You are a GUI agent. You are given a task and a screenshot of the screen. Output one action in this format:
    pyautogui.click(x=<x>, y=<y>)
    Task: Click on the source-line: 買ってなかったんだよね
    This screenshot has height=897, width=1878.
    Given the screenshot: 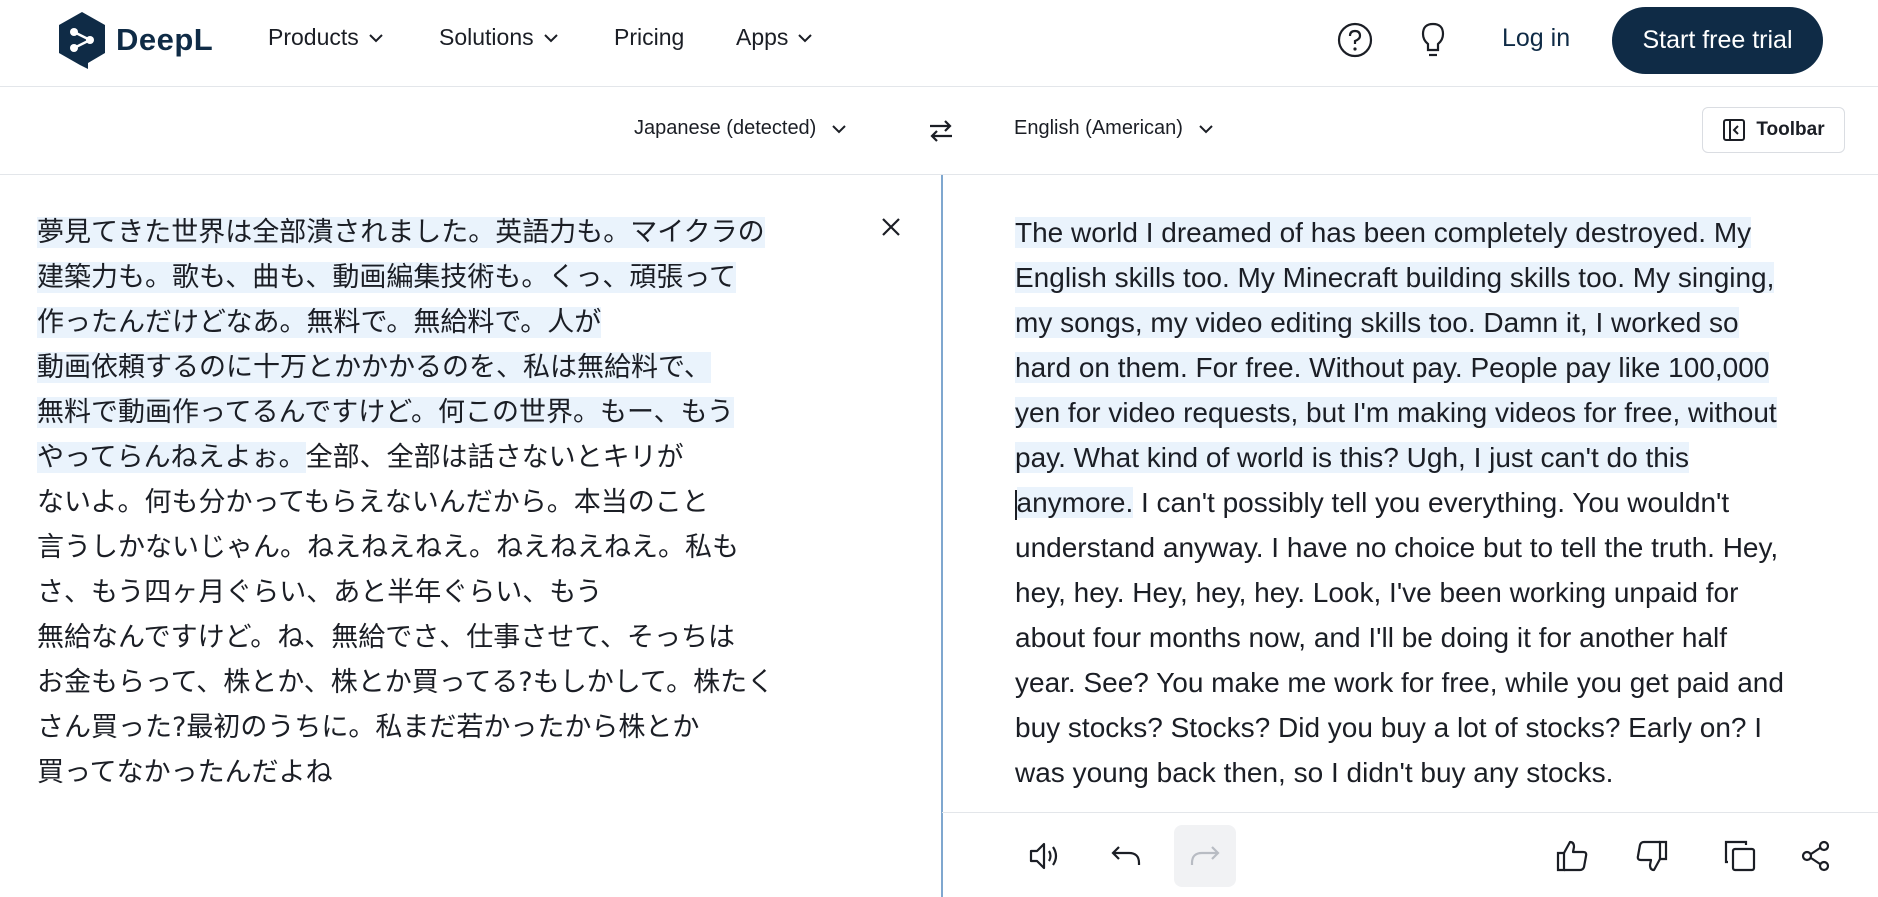 What is the action you would take?
    pyautogui.click(x=185, y=772)
    